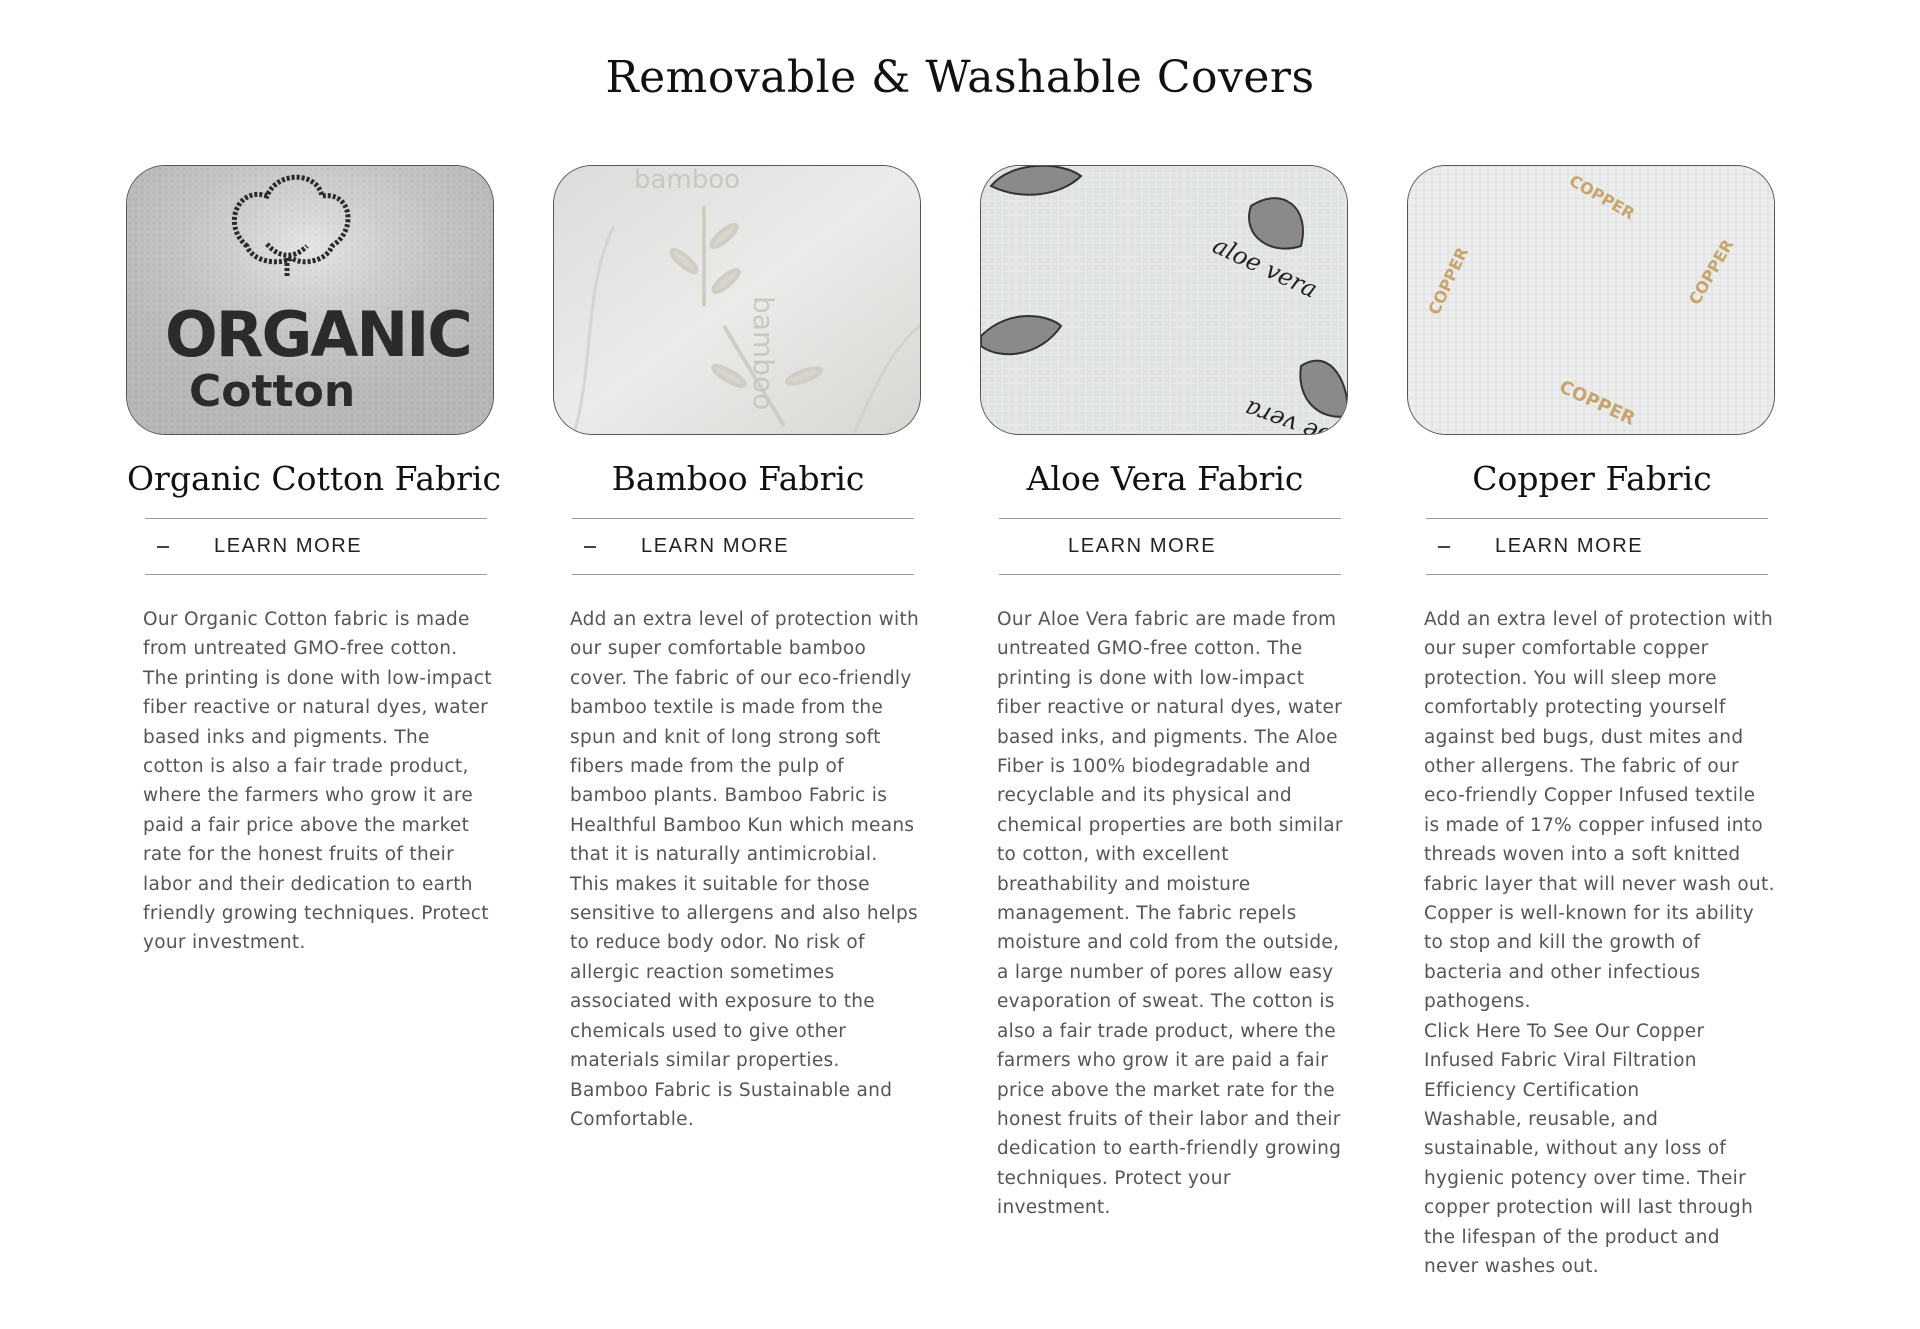 The width and height of the screenshot is (1920, 1329). I want to click on bamboo-fabric-image: bamboo bamboo, so click(737, 300).